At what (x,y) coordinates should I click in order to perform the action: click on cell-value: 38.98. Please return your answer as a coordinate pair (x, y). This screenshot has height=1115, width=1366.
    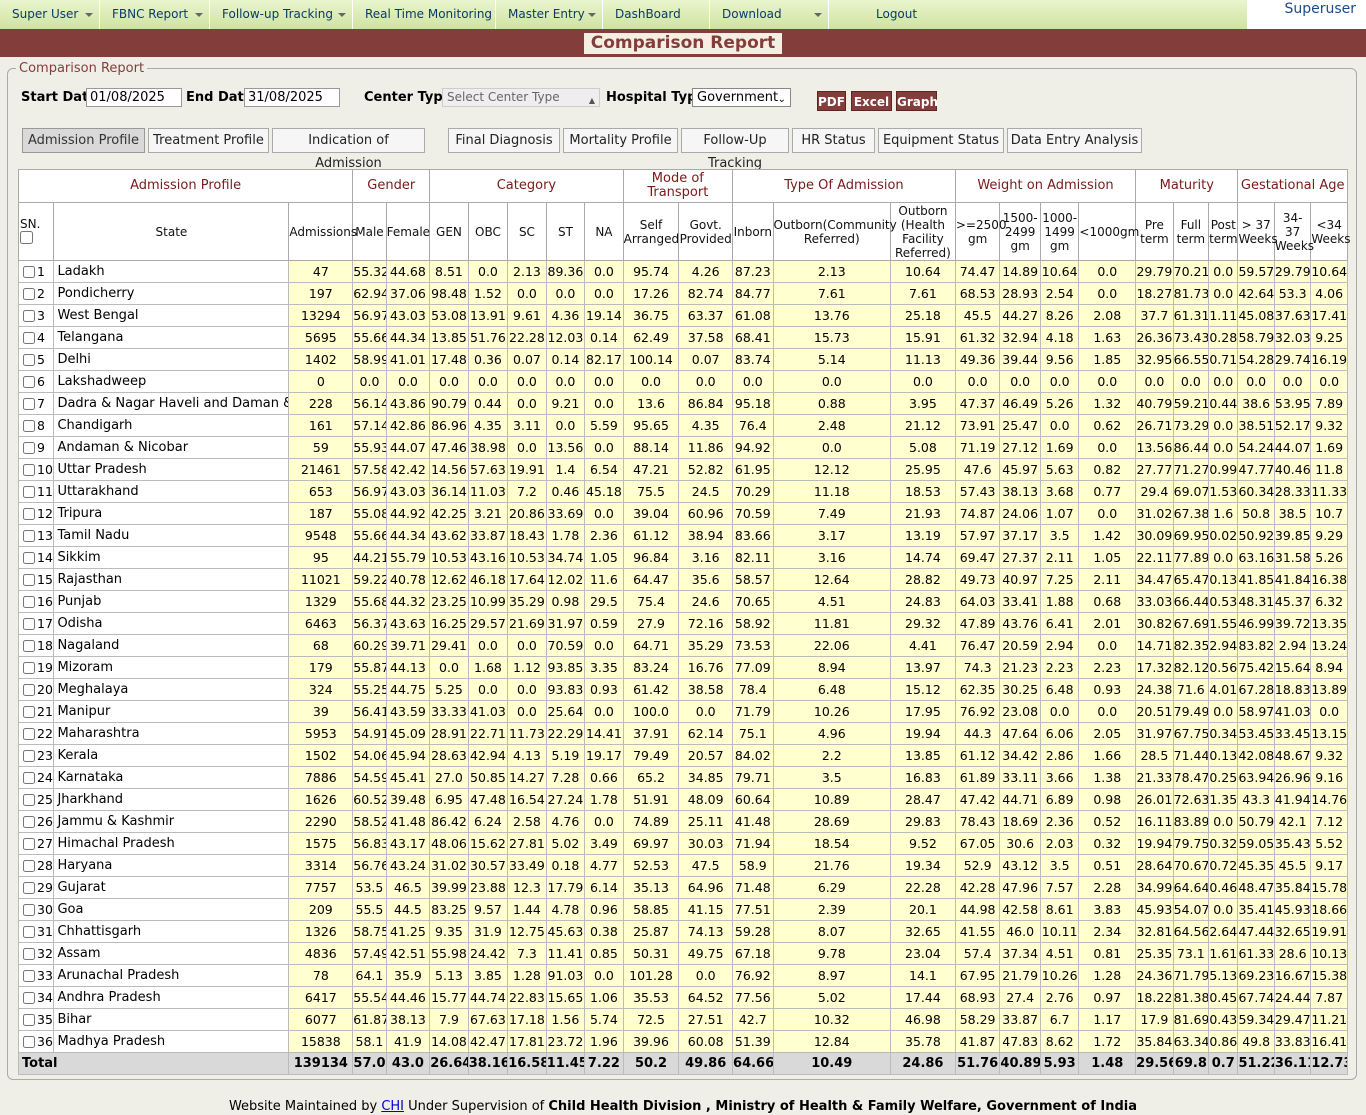
    Looking at the image, I should click on (488, 447).